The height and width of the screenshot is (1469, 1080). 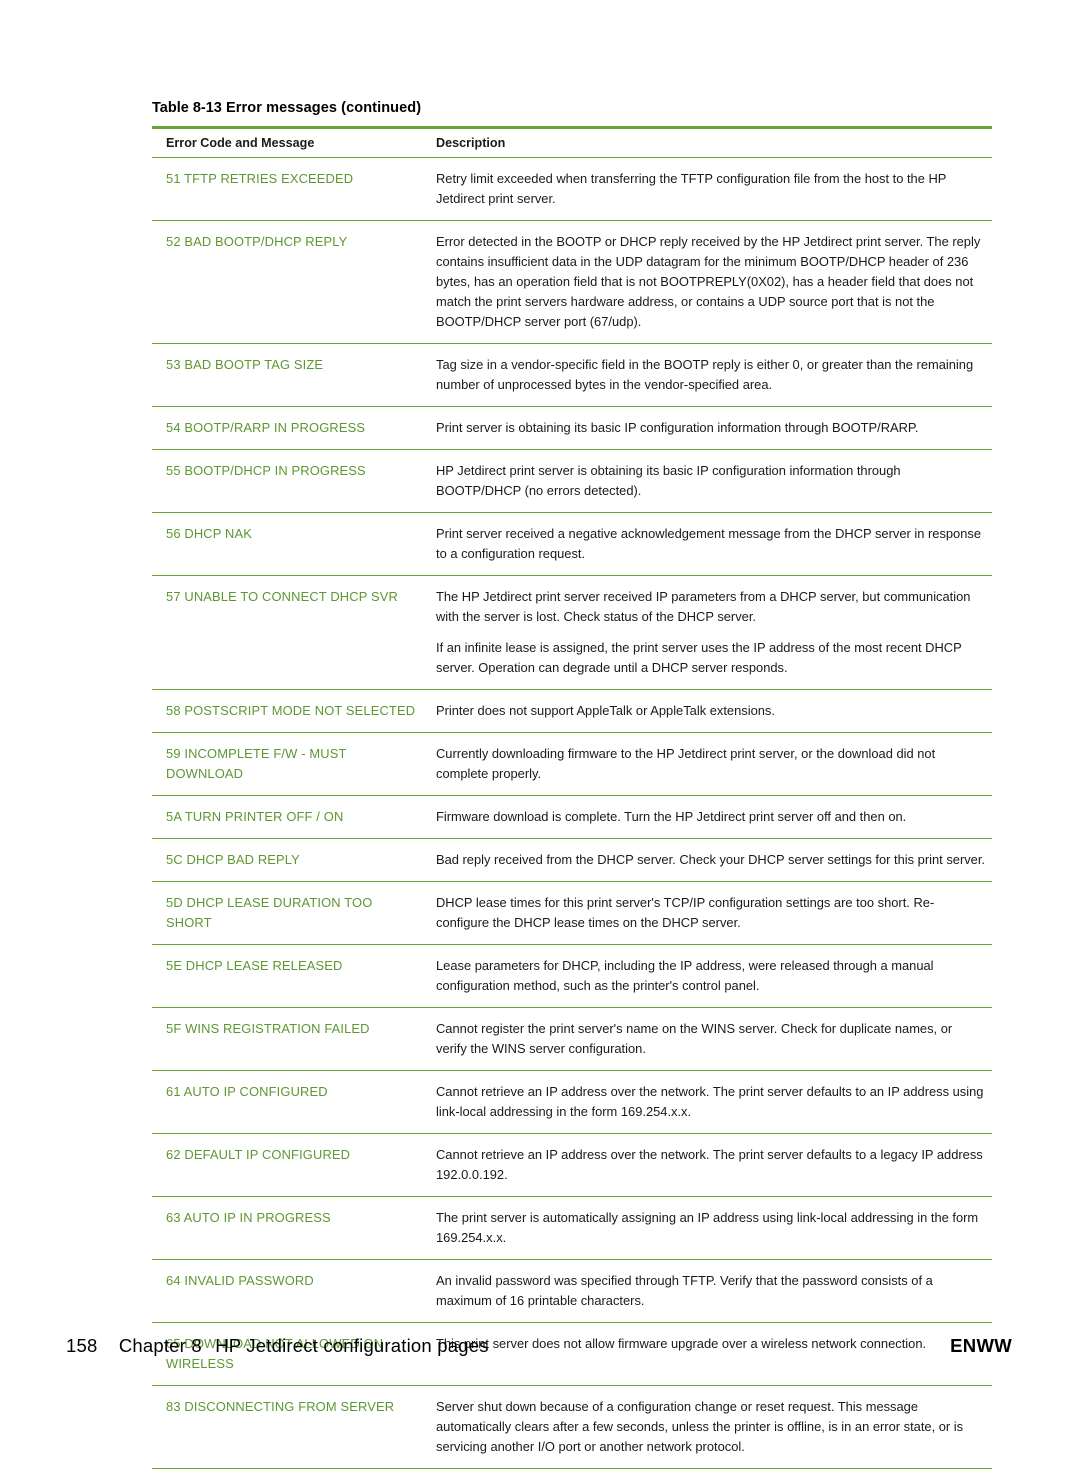 I want to click on error-code: 54 BOOTP/RARP IN PROGRESS, so click(x=287, y=428).